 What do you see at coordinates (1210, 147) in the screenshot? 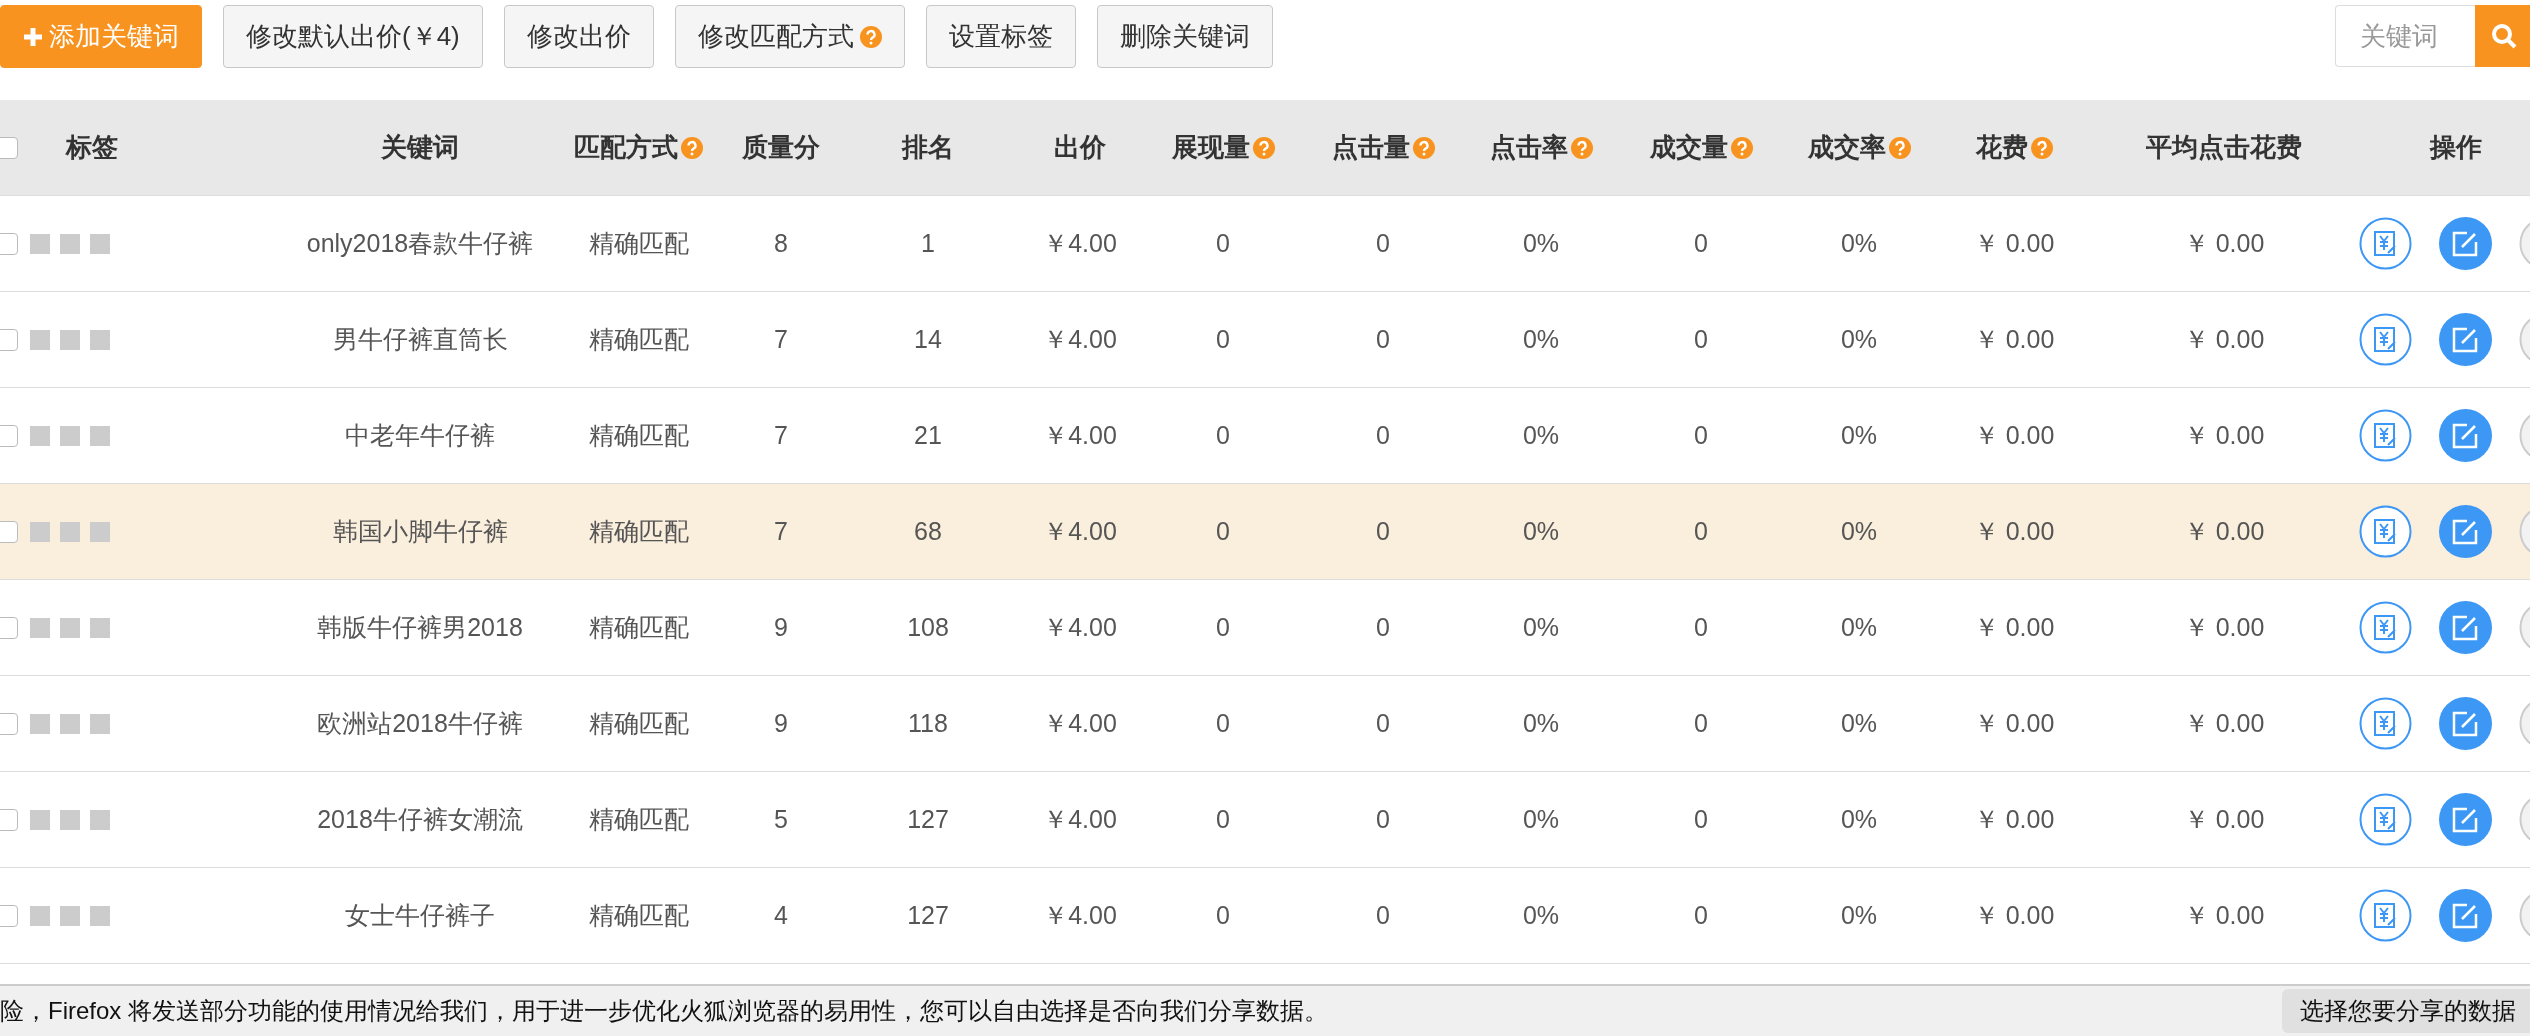
I see `column-header: 展现量` at bounding box center [1210, 147].